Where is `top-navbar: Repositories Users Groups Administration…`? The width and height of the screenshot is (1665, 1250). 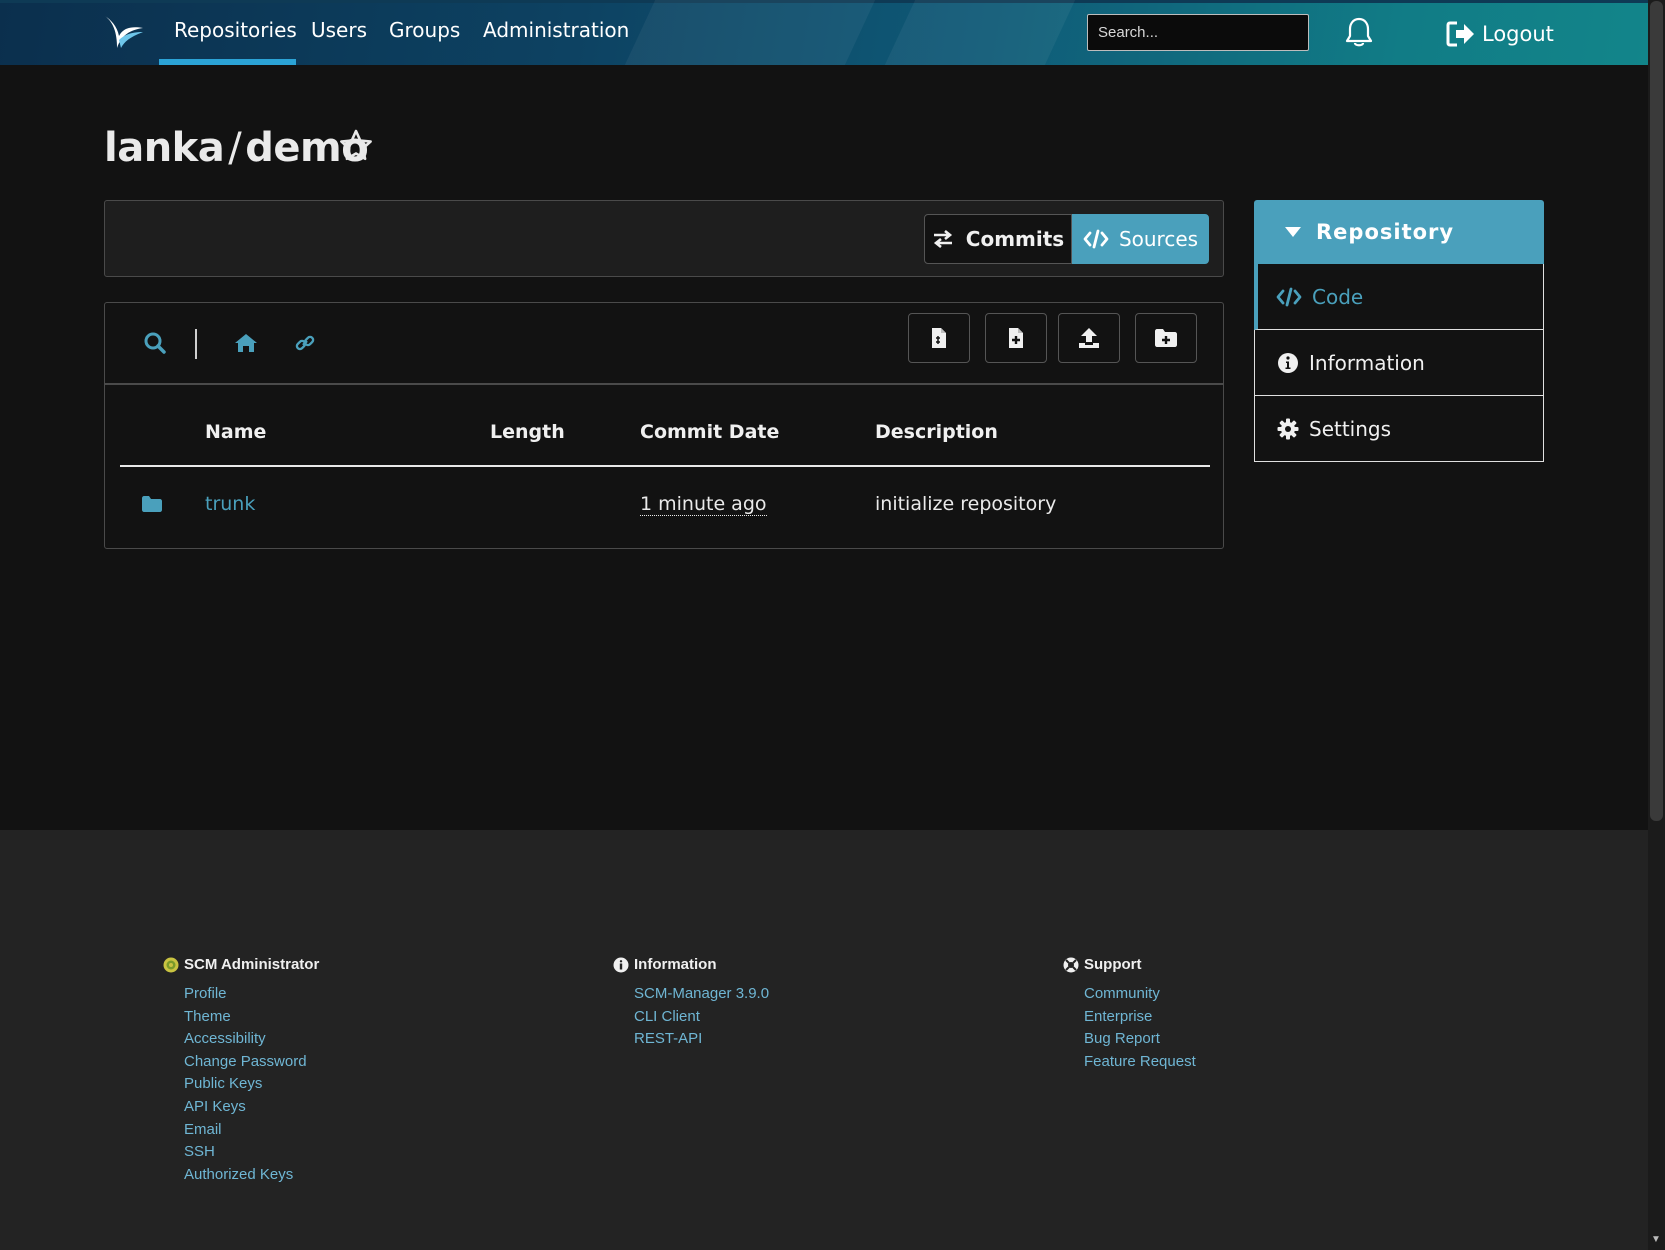 top-navbar: Repositories Users Groups Administration… is located at coordinates (824, 32).